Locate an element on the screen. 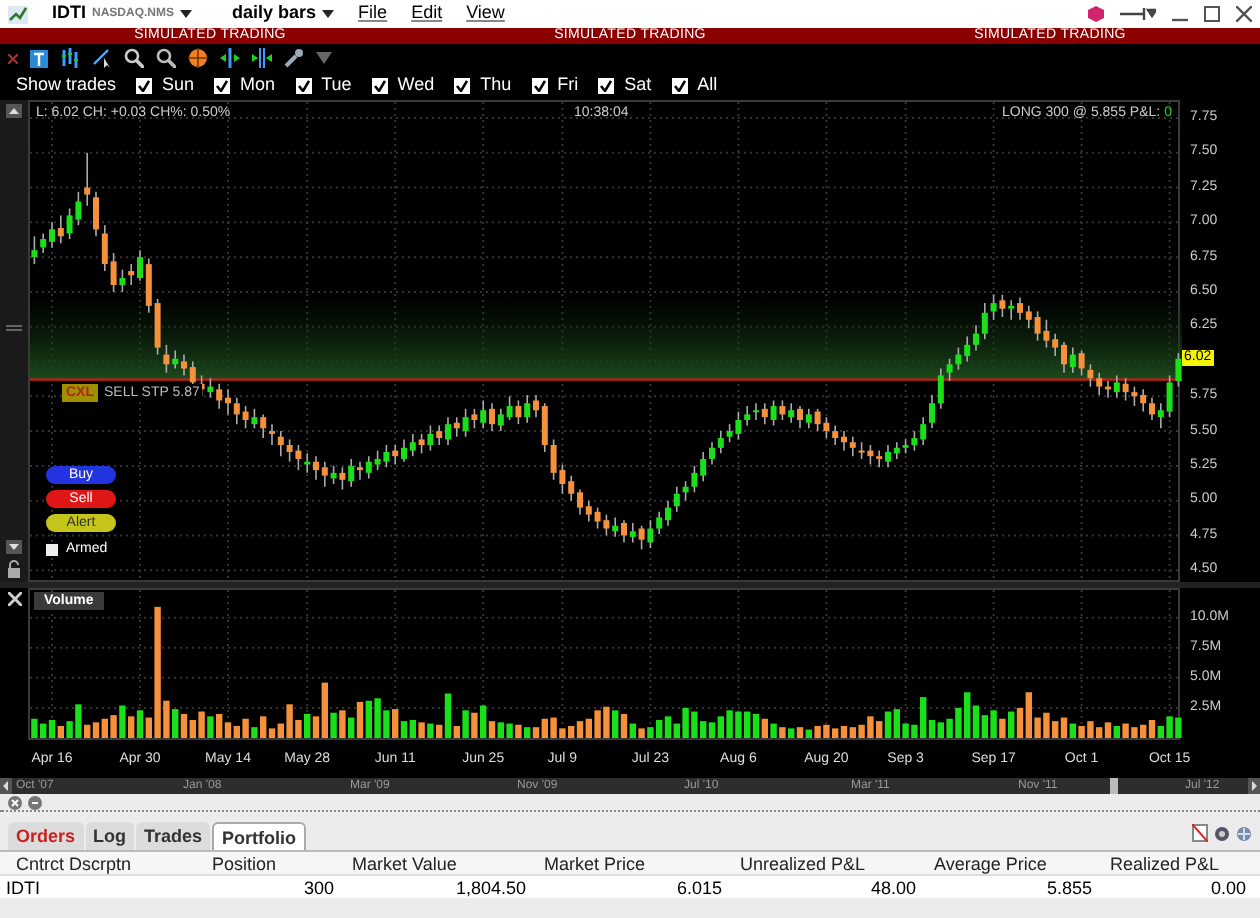 This screenshot has width=1260, height=918. close-circle-icon is located at coordinates (15, 802).